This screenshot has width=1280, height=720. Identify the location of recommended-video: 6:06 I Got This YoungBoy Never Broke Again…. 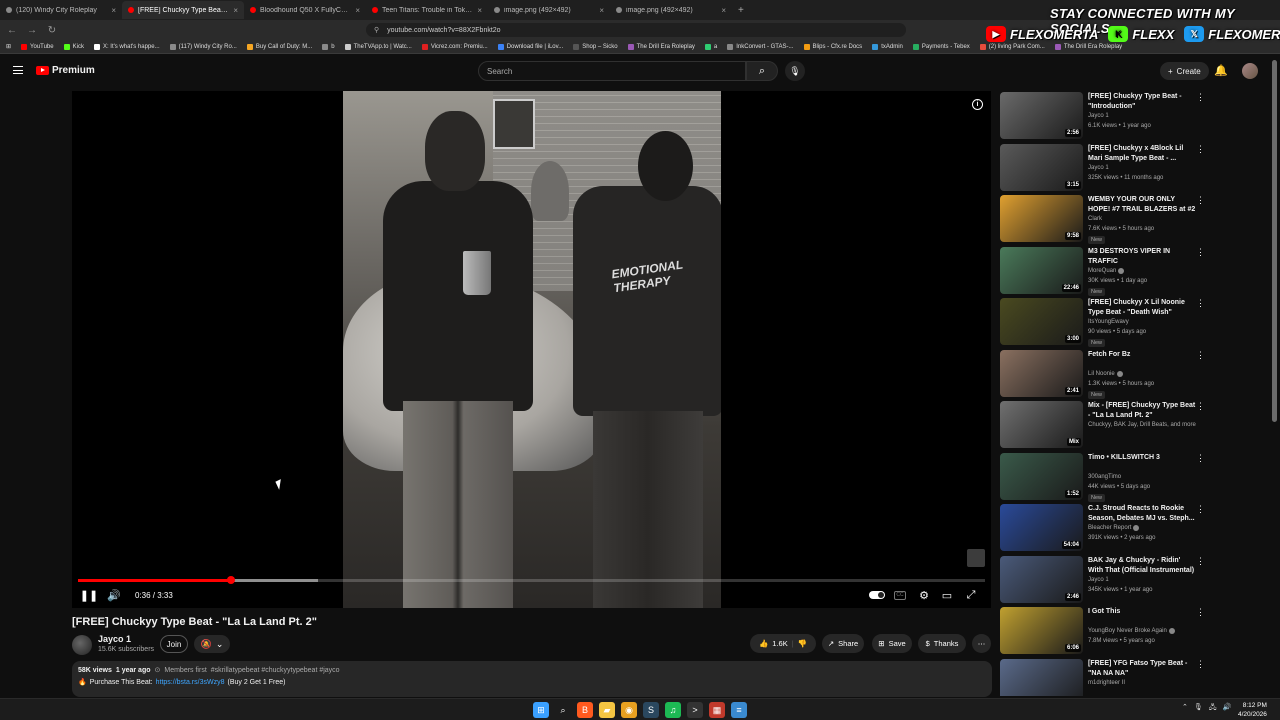
(1102, 631).